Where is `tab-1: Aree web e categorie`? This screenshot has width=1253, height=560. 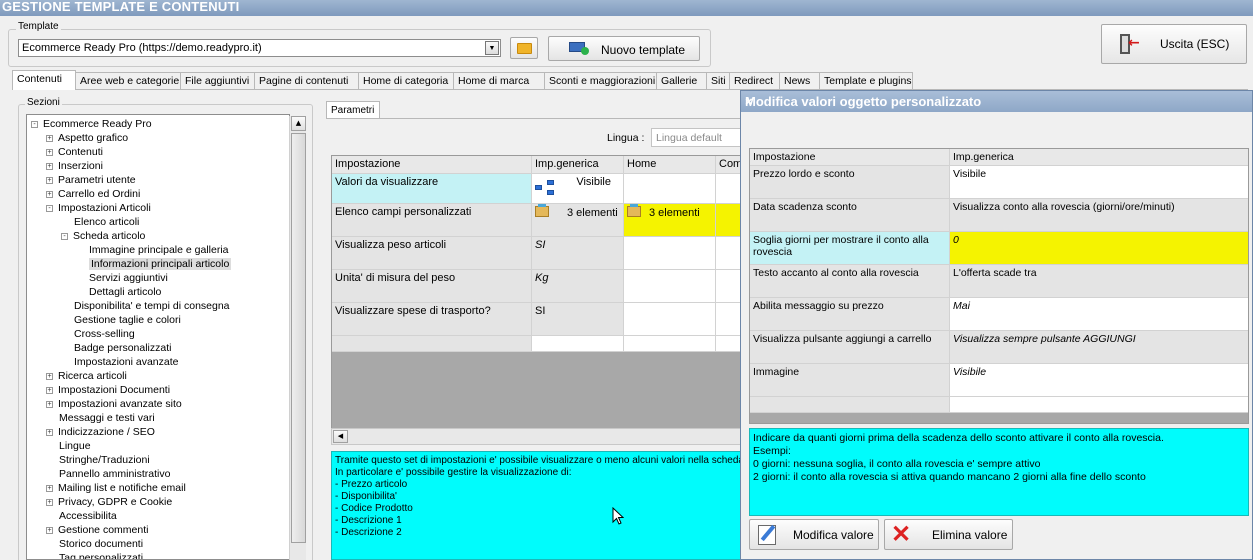 tab-1: Aree web e categorie is located at coordinates (128, 81).